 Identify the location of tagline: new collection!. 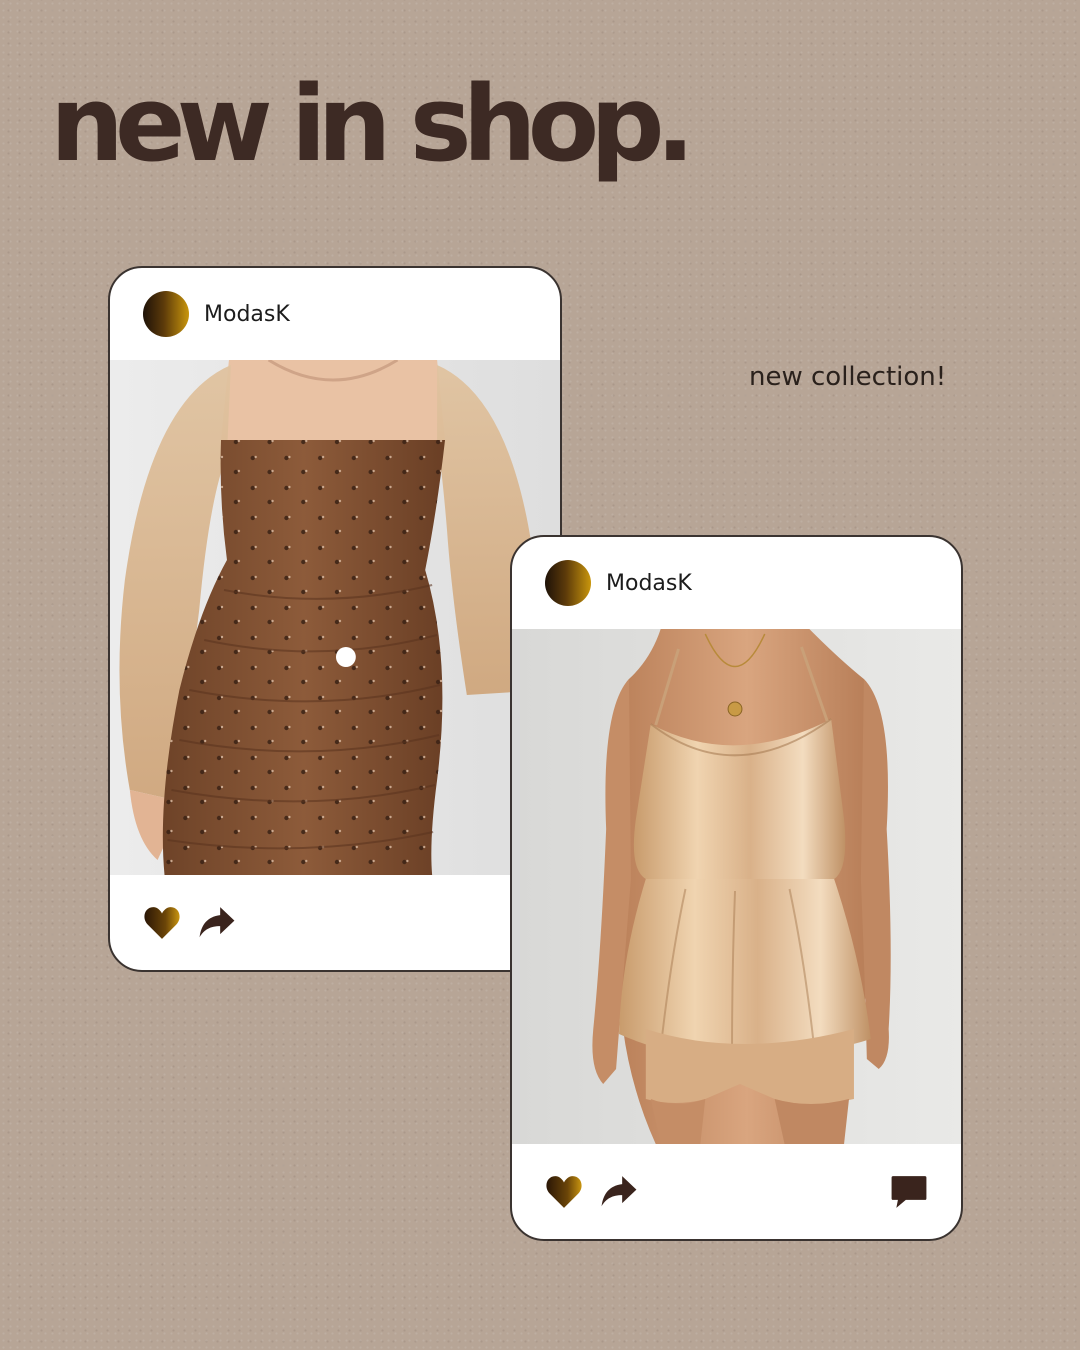
(848, 377).